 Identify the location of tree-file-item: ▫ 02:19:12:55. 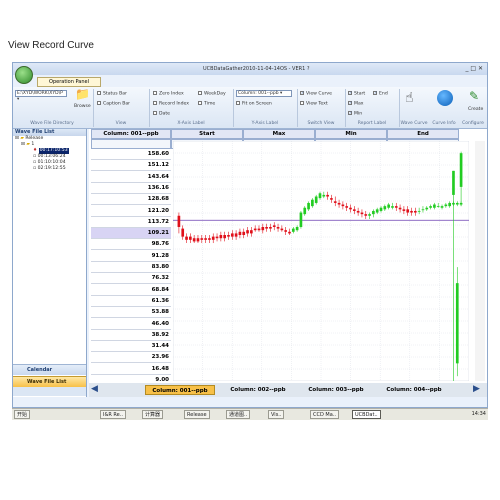
(50, 169).